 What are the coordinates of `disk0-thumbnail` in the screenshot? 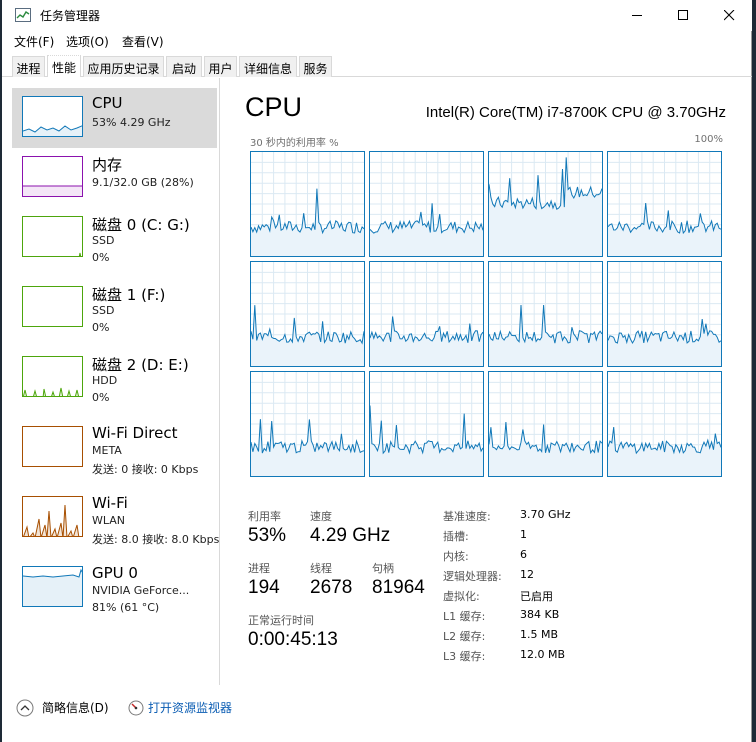 It's located at (52, 236).